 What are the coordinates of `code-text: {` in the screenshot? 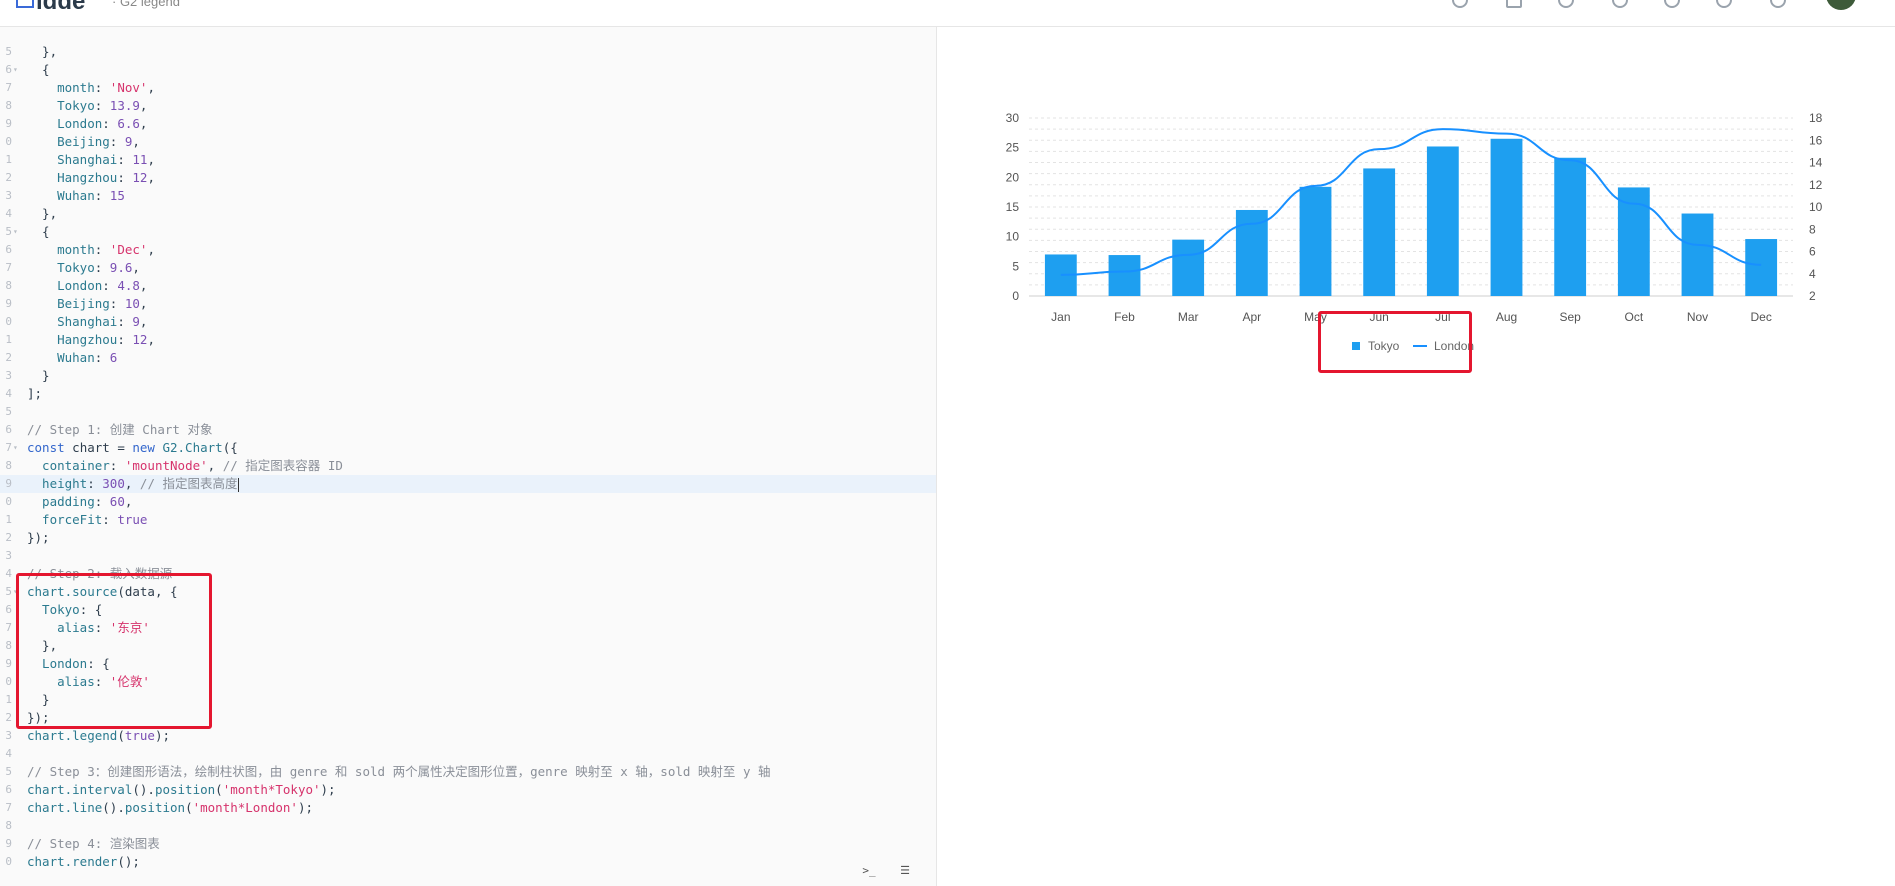 It's located at (38, 70).